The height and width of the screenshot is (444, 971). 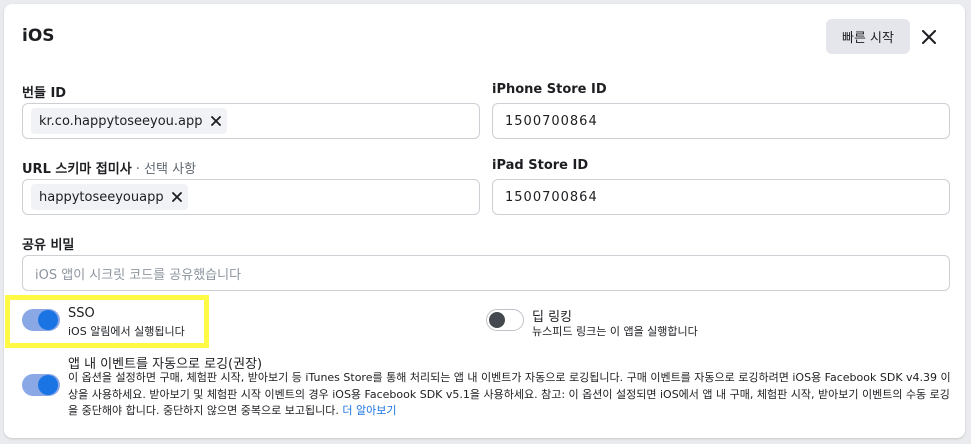 What do you see at coordinates (251, 197) in the screenshot?
I see `url-scheme-field: happytoseeyouapp` at bounding box center [251, 197].